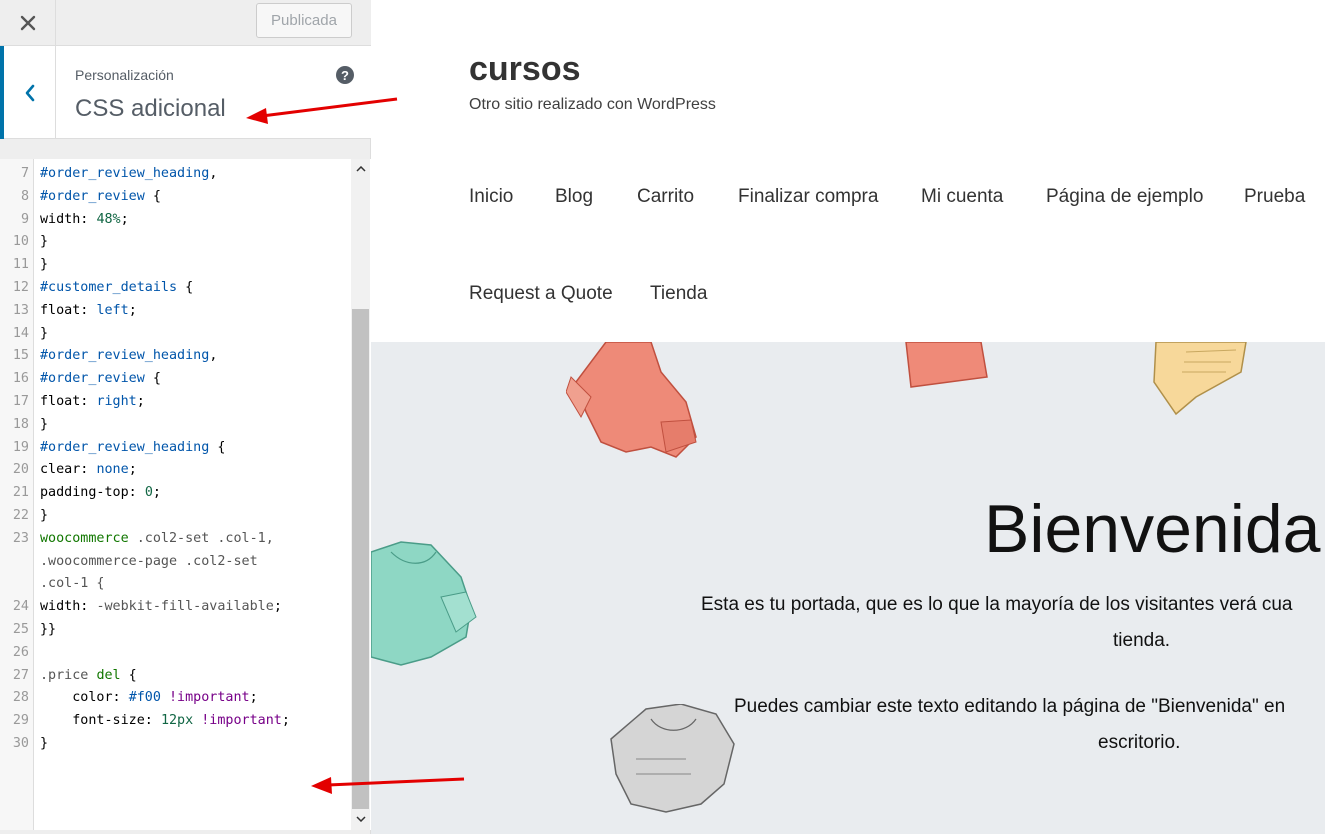  What do you see at coordinates (20, 607) in the screenshot?
I see `line-number: 24` at bounding box center [20, 607].